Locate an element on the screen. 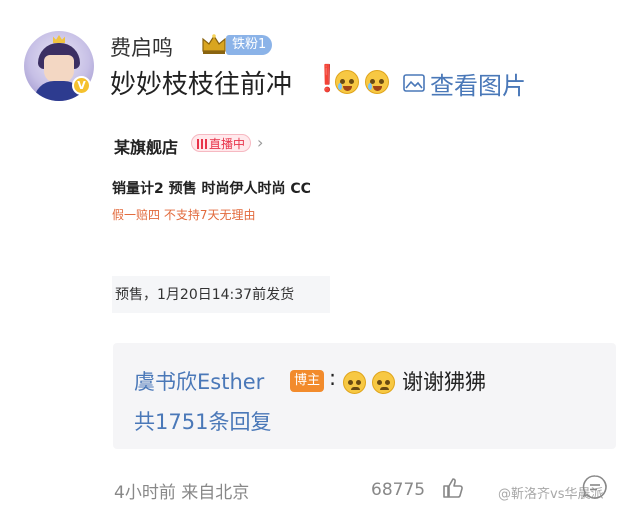 Image resolution: width=640 pixels, height=515 pixels. reply-username: 虞书欣Esther is located at coordinates (199, 381).